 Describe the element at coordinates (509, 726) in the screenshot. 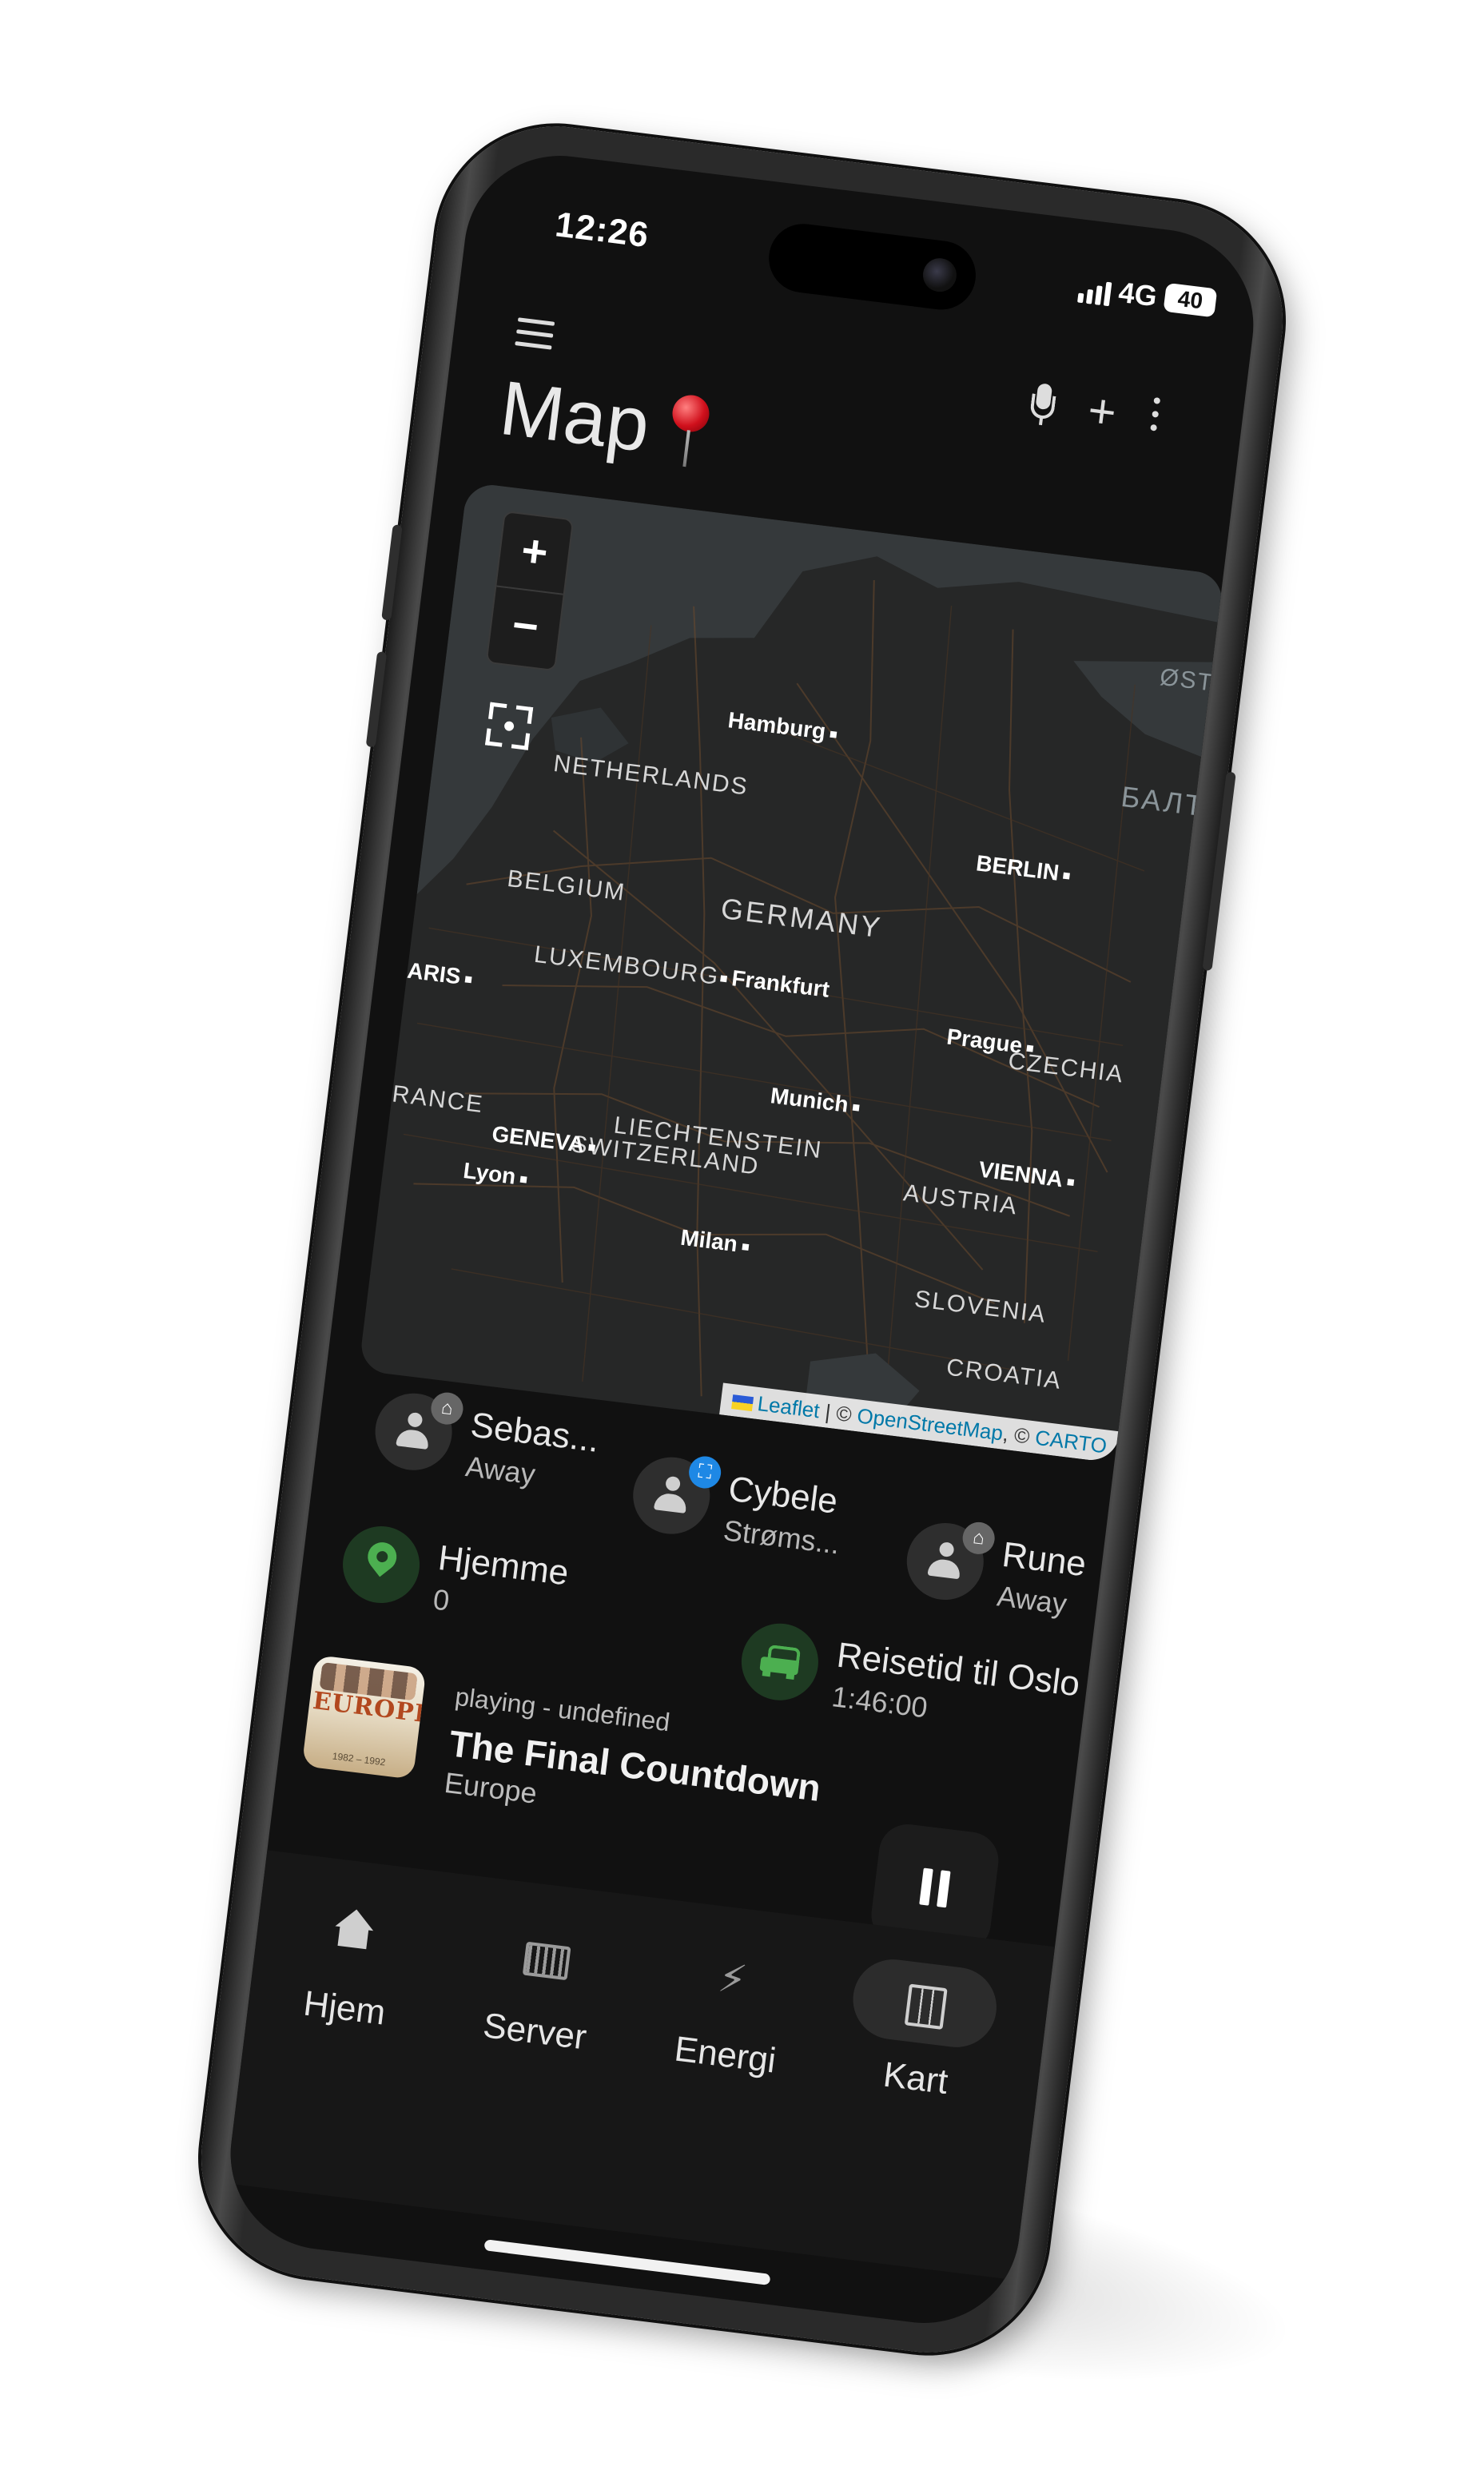

I see `fit-bounds-icon` at that location.